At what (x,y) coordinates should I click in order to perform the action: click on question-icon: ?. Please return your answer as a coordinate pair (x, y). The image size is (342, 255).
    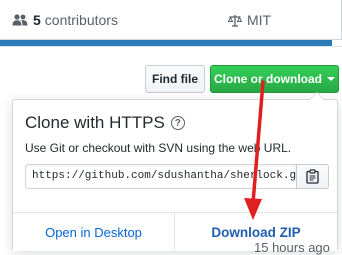
    Looking at the image, I should click on (177, 123).